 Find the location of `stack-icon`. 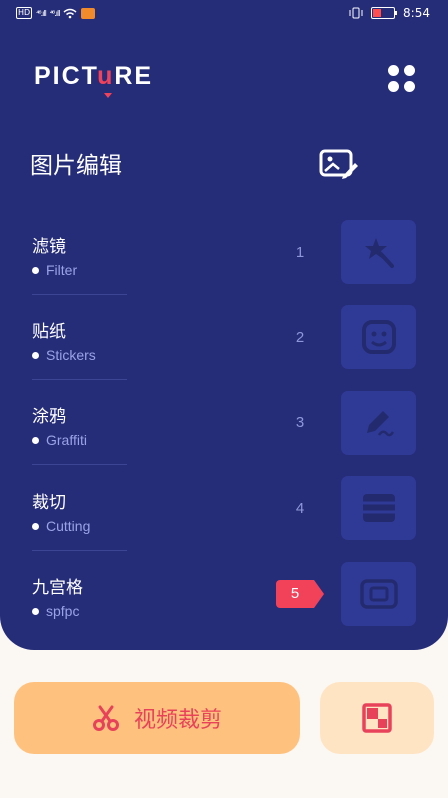

stack-icon is located at coordinates (378, 508).